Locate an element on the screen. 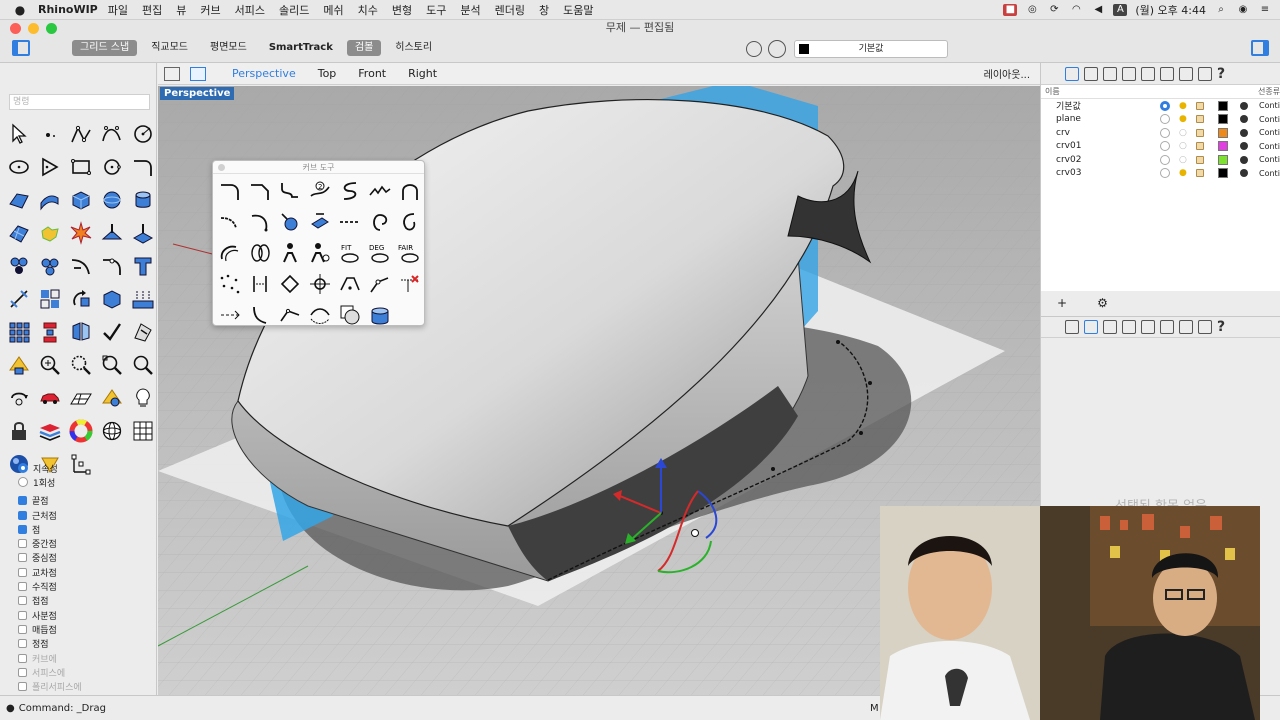 The width and height of the screenshot is (1280, 720). arc-blend-icon is located at coordinates (410, 191).